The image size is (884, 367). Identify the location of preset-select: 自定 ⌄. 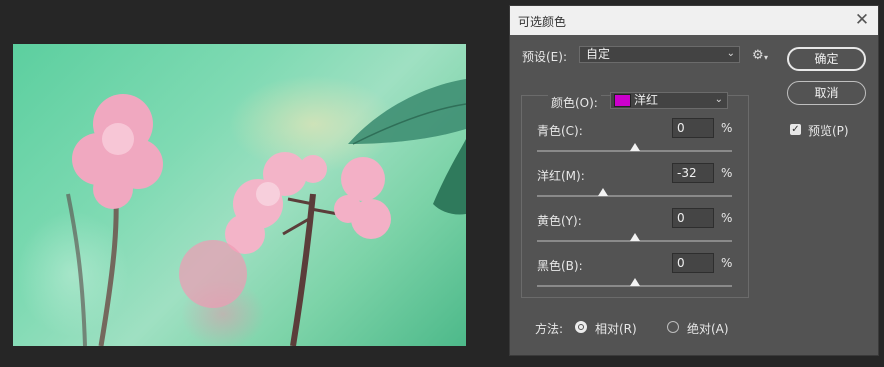
(659, 54).